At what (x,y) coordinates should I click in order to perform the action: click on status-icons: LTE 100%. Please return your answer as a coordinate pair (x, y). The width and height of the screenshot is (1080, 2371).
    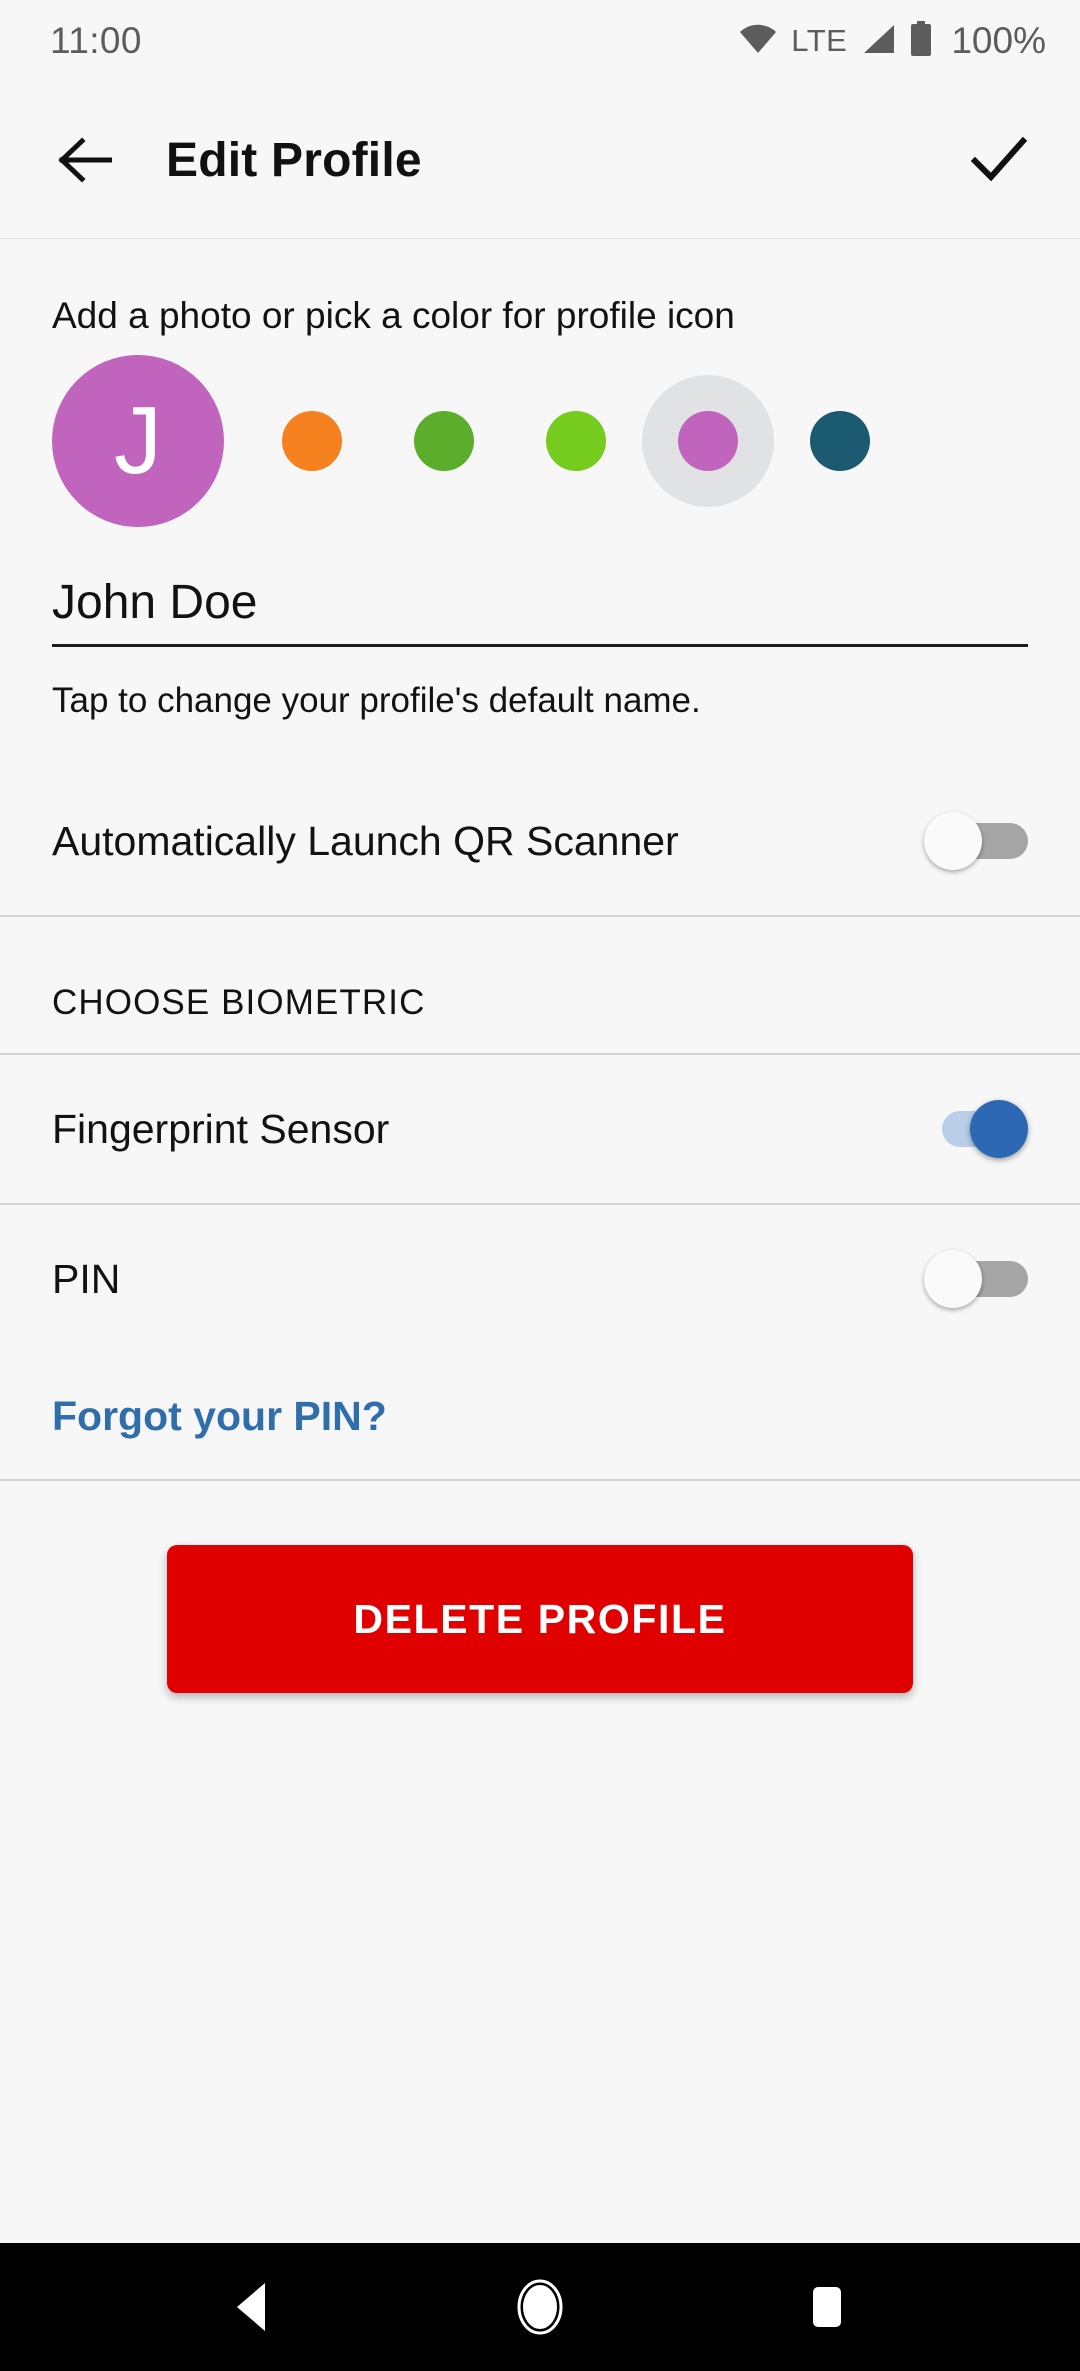
    Looking at the image, I should click on (892, 41).